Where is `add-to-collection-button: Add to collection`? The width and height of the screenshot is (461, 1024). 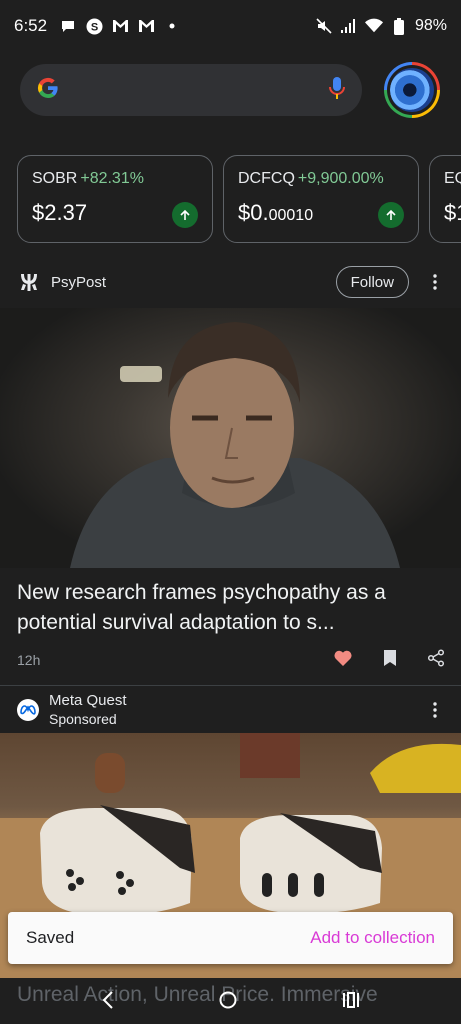
add-to-collection-button: Add to collection is located at coordinates (372, 938).